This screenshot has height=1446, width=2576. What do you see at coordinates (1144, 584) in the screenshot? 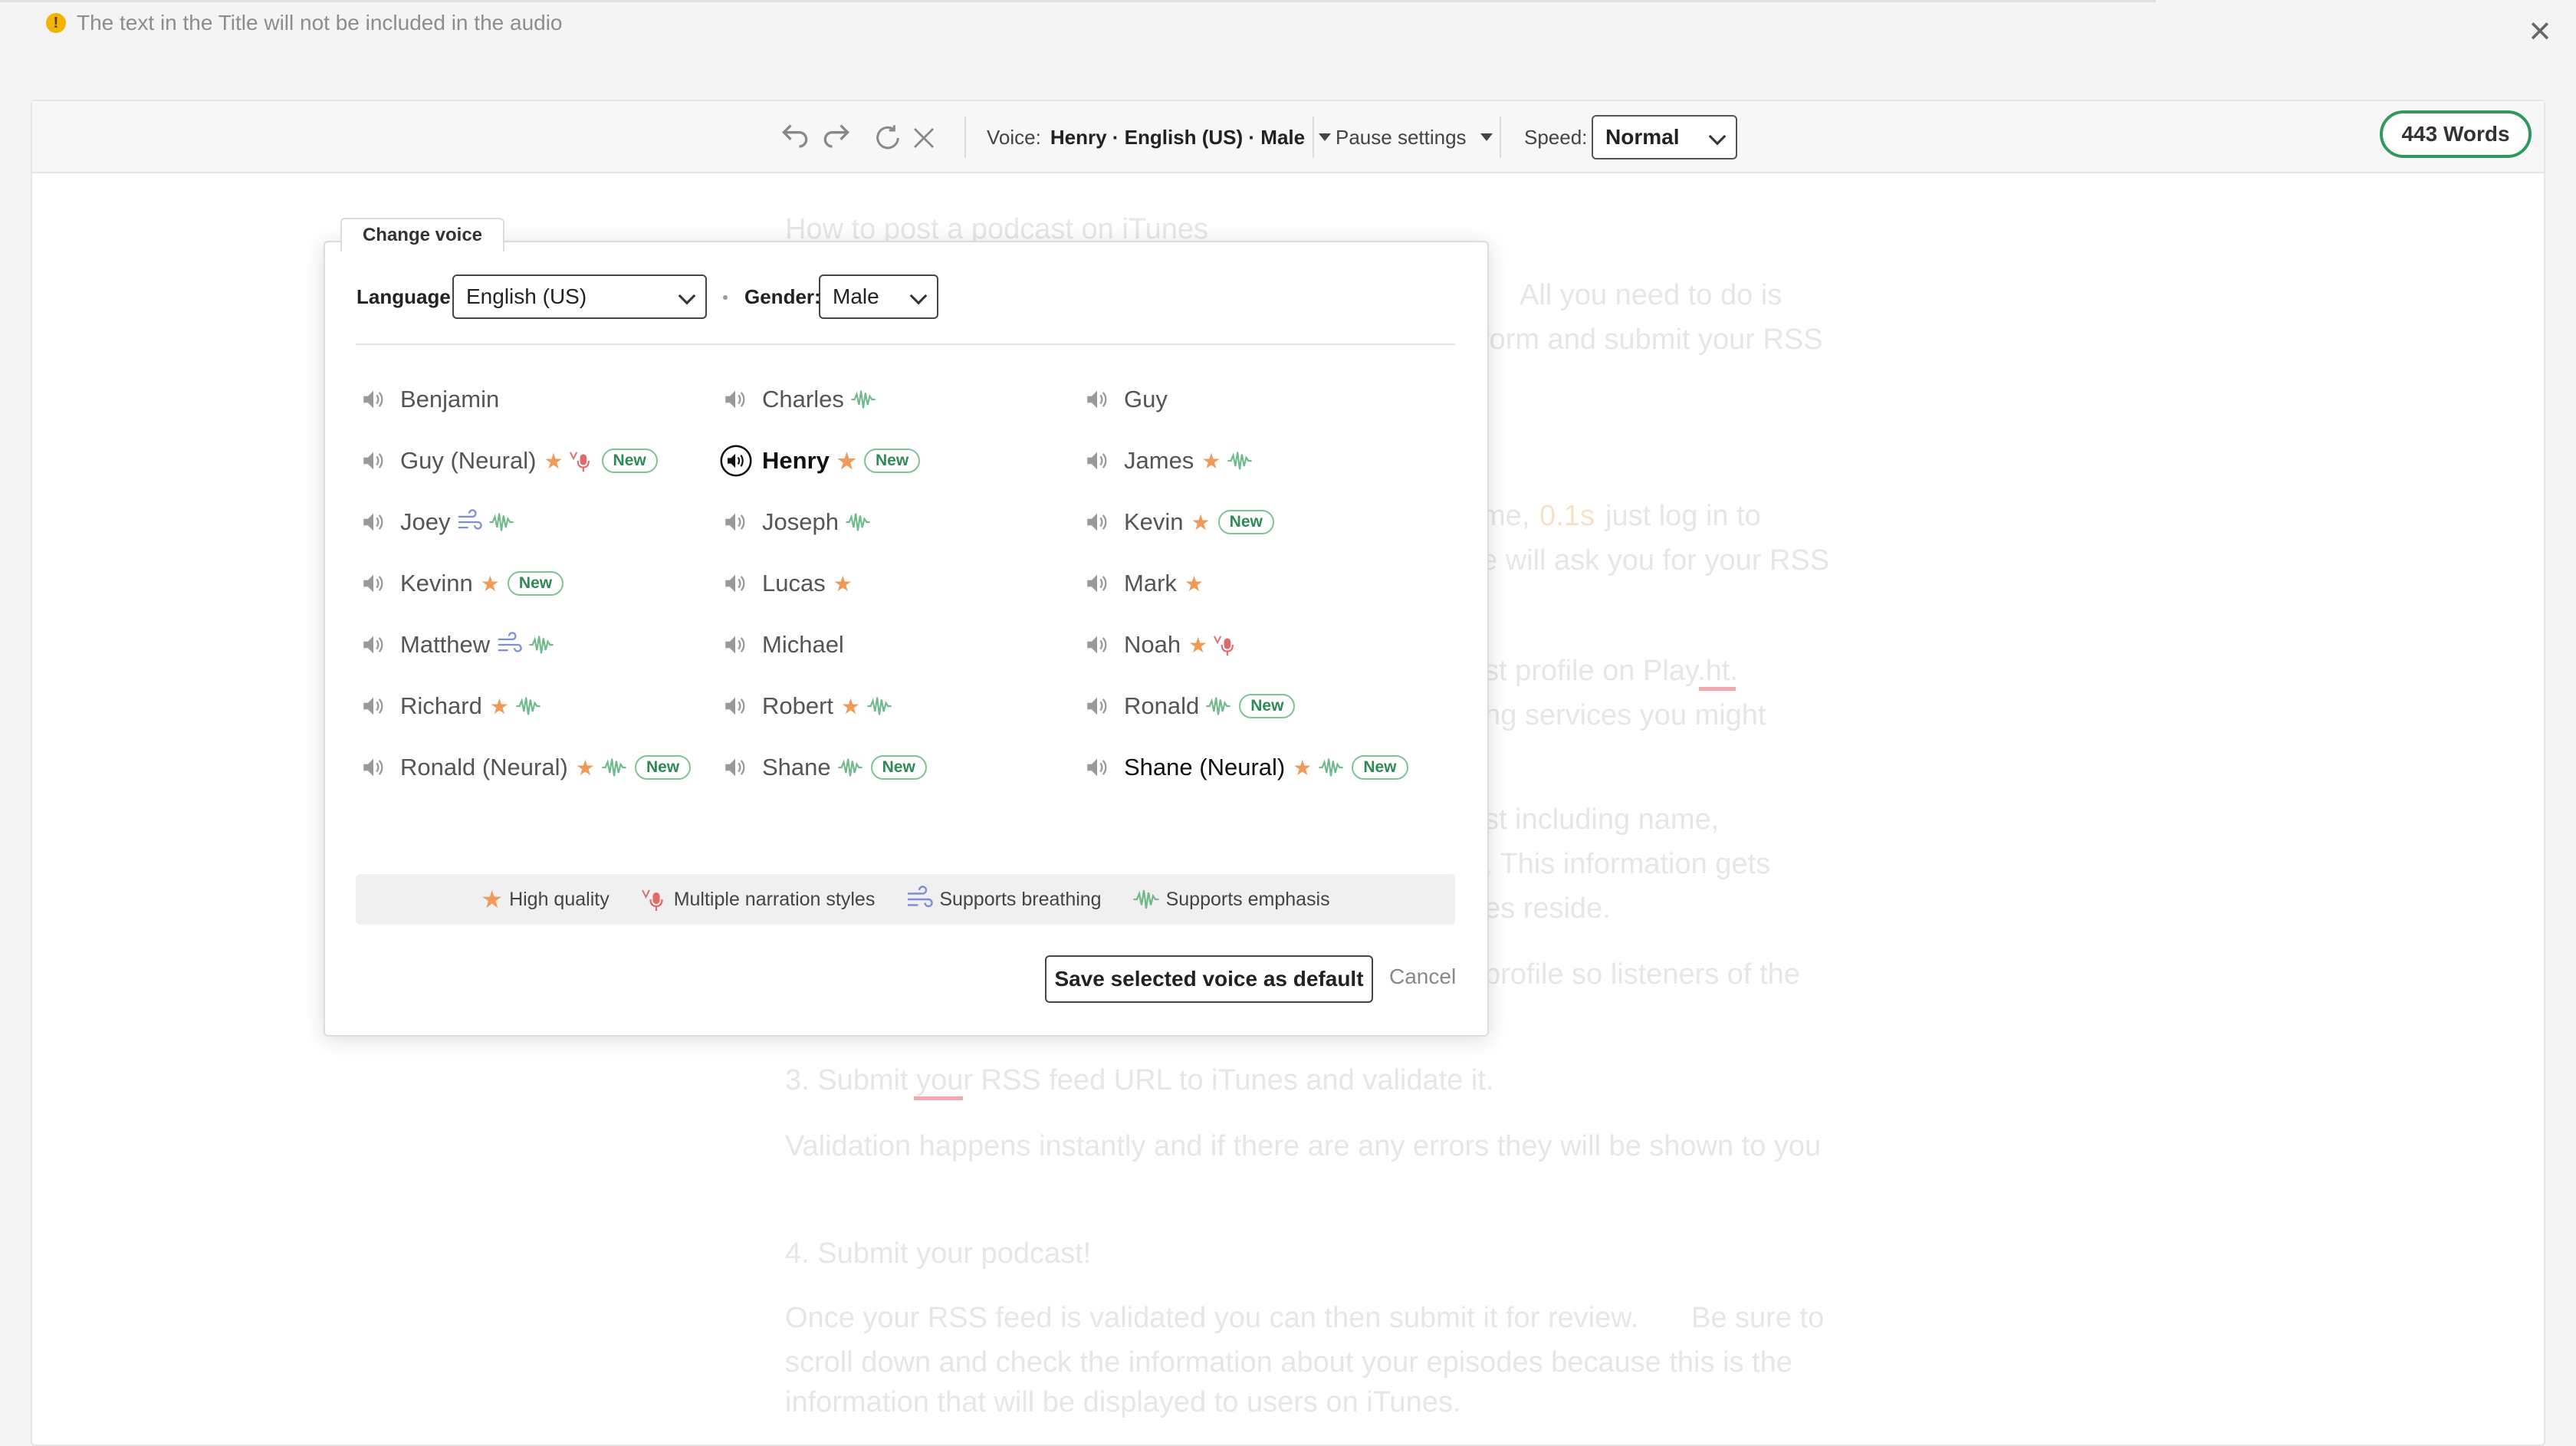
I see `voice-option-mark: Mark ★` at bounding box center [1144, 584].